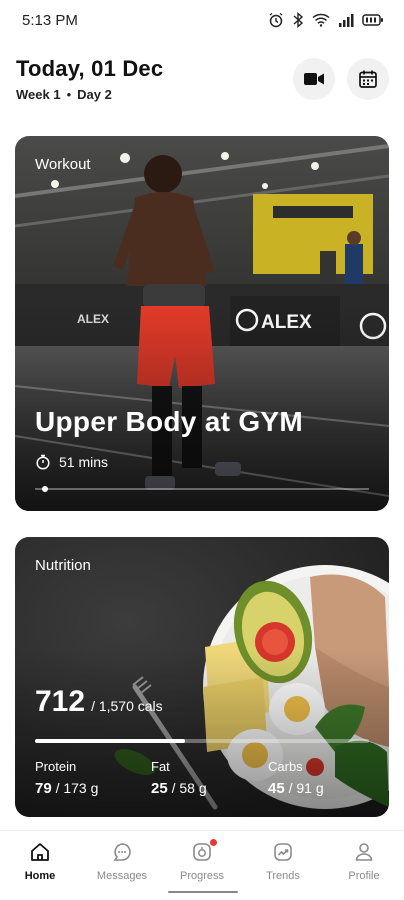 This screenshot has width=404, height=900. I want to click on battery-icon, so click(372, 20).